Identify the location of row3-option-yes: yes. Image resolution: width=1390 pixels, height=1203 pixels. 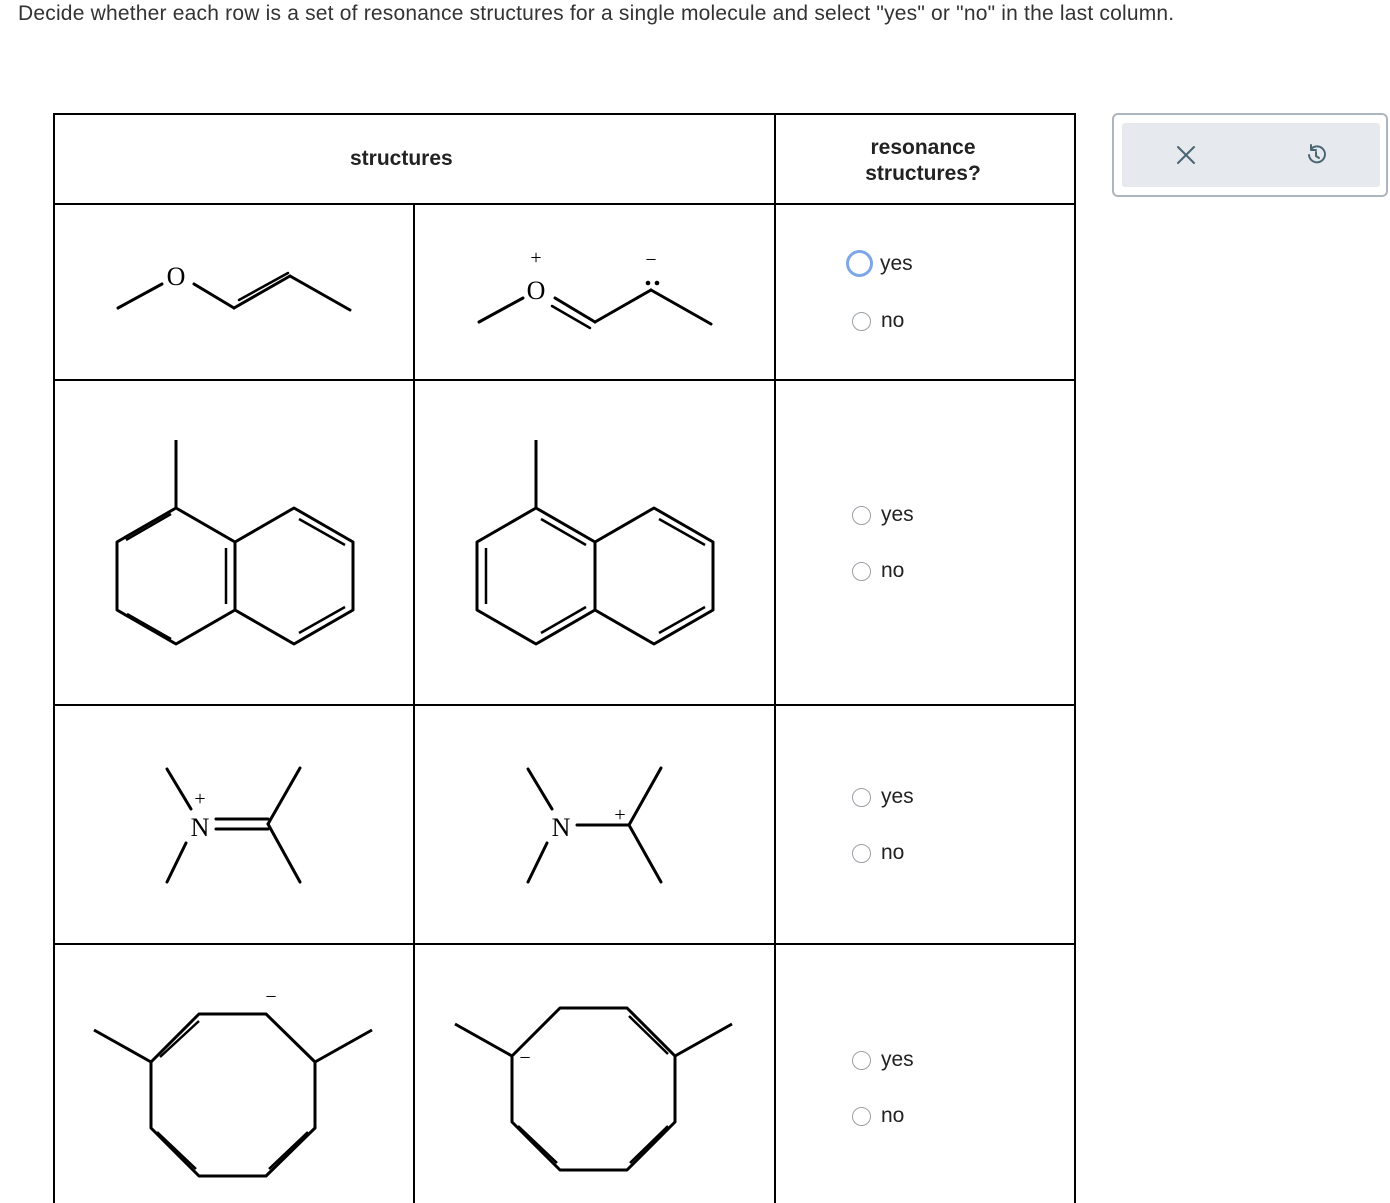
(883, 797).